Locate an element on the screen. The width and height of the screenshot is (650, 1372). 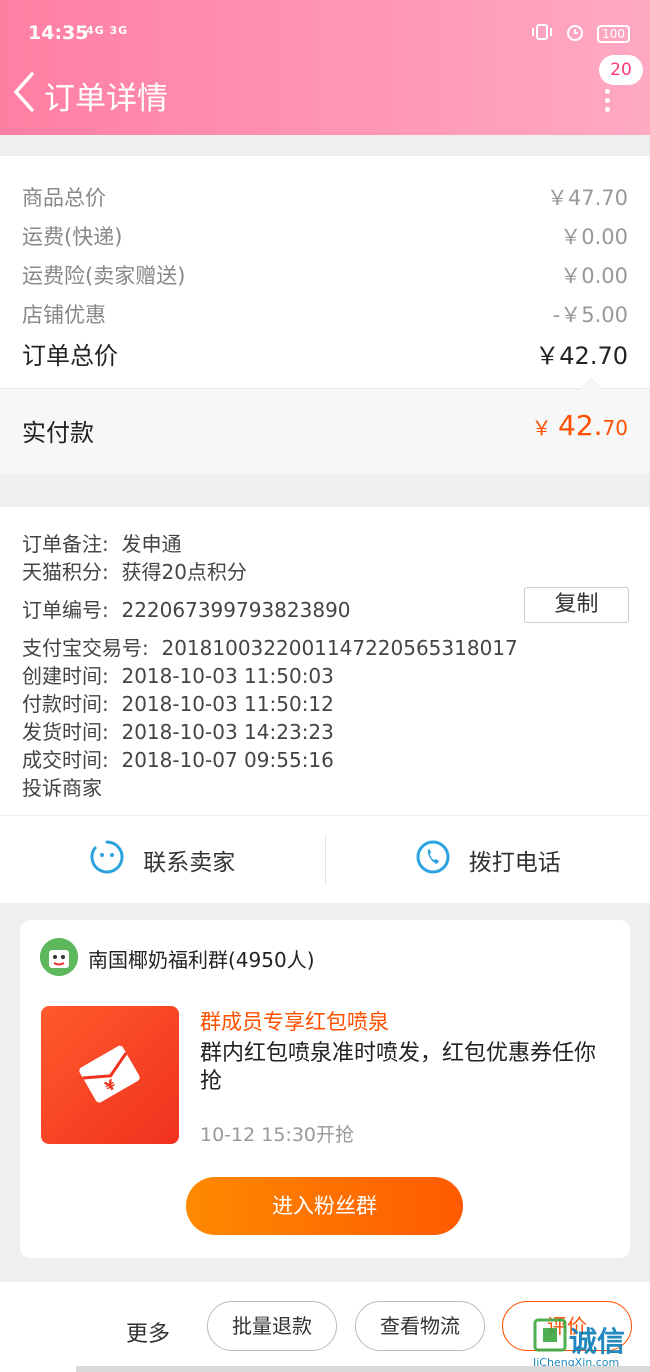
complain-link: 投诉商家 is located at coordinates (62, 786).